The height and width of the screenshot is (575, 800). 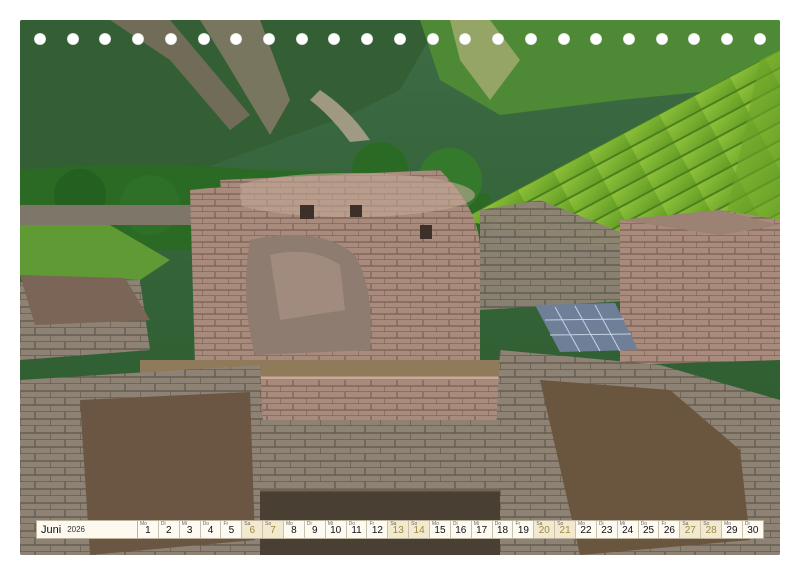 I want to click on day-cell: So 14, so click(x=420, y=529).